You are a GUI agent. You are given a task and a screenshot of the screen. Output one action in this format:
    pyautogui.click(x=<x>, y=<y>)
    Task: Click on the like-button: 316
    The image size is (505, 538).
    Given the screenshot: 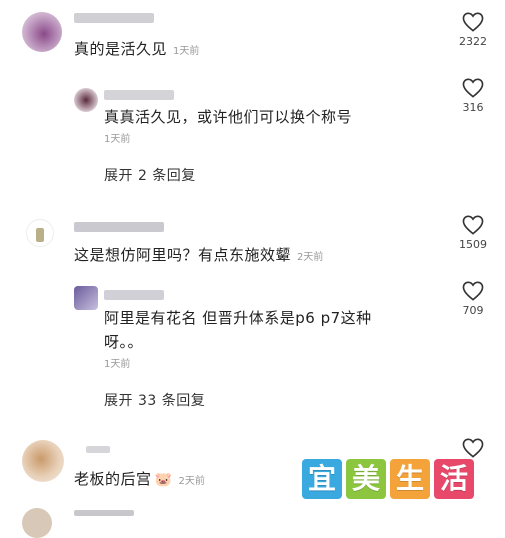 What is the action you would take?
    pyautogui.click(x=473, y=96)
    